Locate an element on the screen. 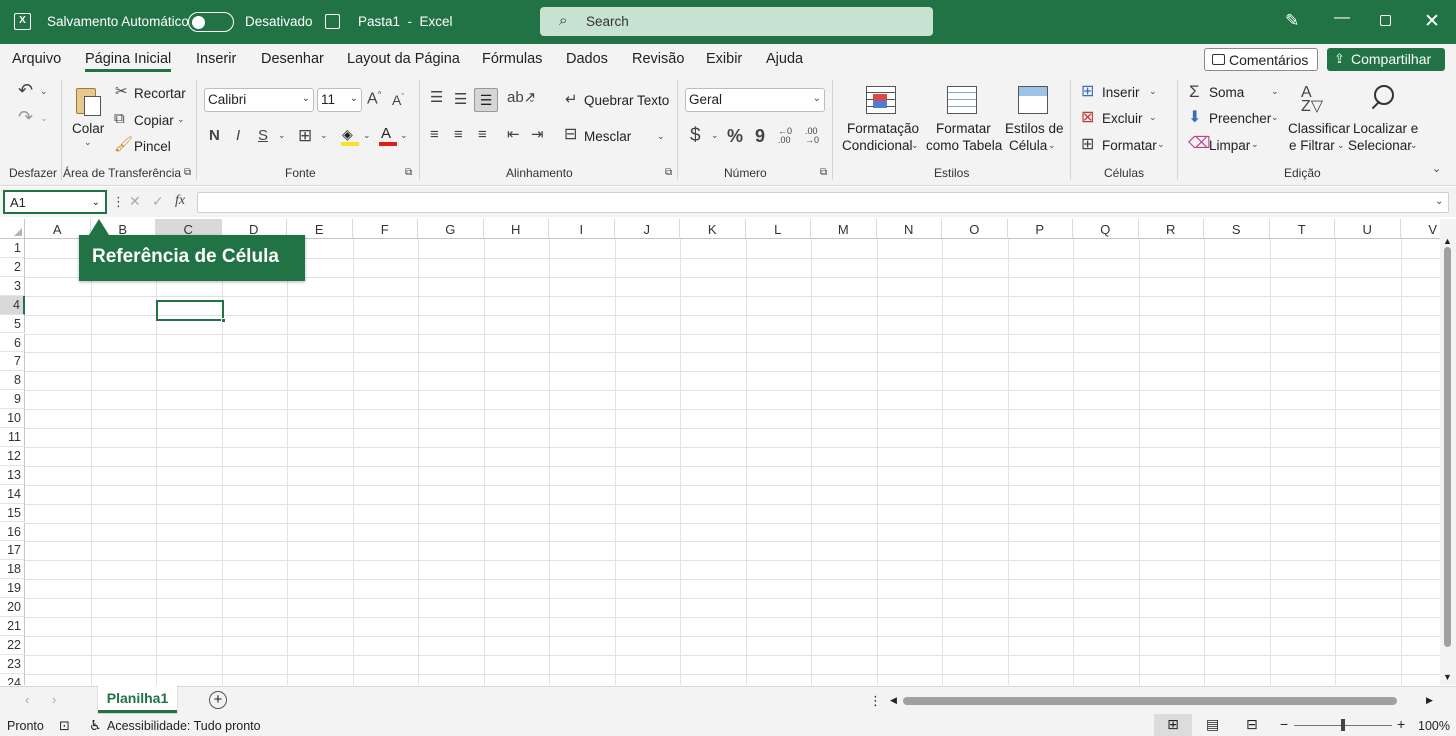 Image resolution: width=1456 pixels, height=736 pixels. clear-dropdown-icon: ⌄ is located at coordinates (1255, 144).